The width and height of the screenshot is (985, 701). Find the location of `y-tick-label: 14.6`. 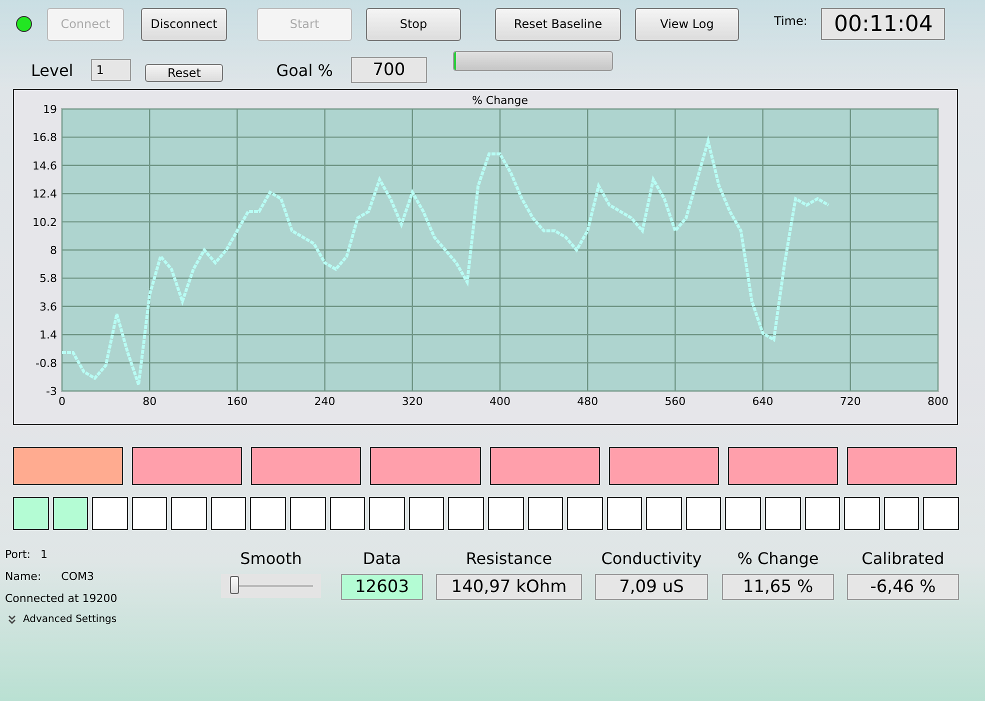

y-tick-label: 14.6 is located at coordinates (44, 165).